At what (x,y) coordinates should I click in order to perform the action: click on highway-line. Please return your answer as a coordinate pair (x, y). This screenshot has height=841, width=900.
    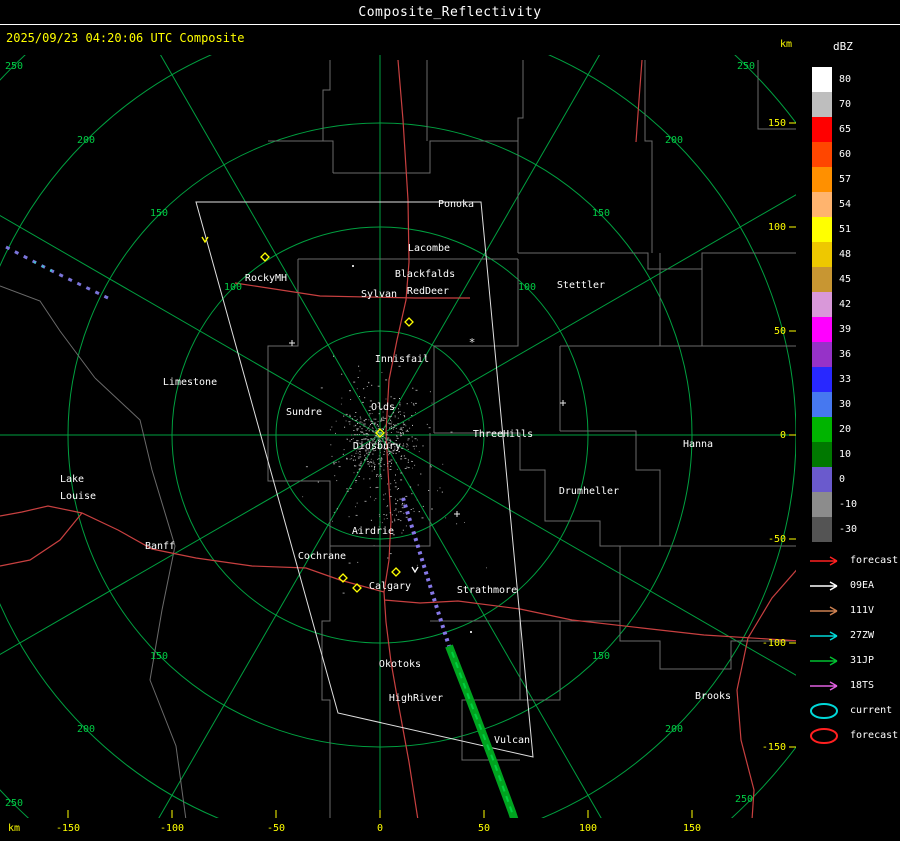
    Looking at the image, I should click on (41, 539).